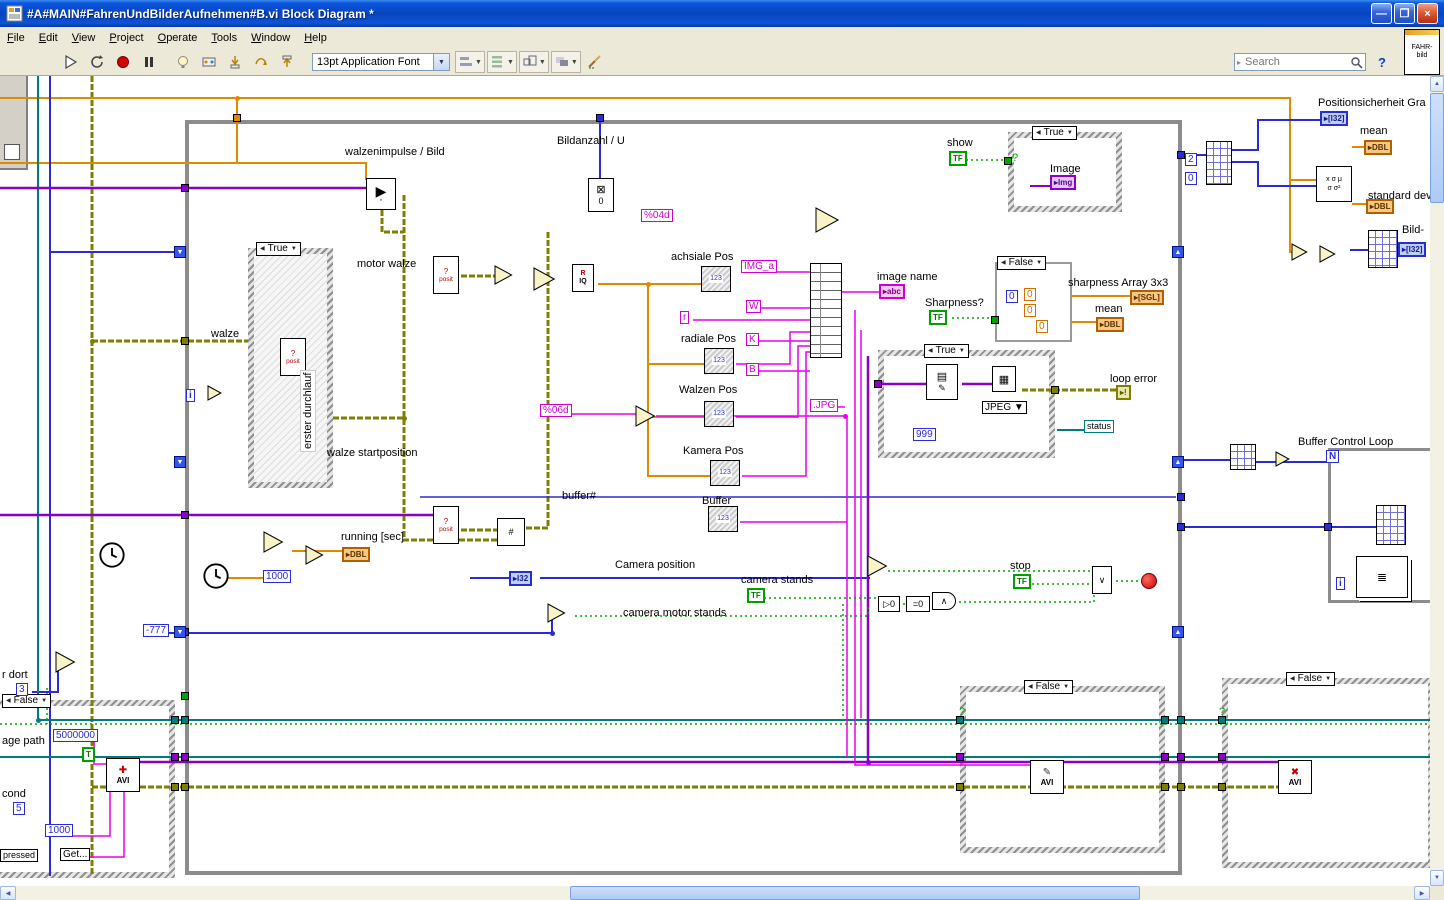 This screenshot has height=900, width=1444. Describe the element at coordinates (1437, 481) in the screenshot. I see `vertical-scrollbar: ▲ ▼` at that location.